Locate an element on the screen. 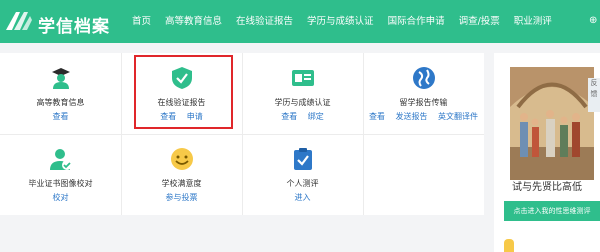 The height and width of the screenshot is (252, 600). decoration-shape is located at coordinates (509, 245).